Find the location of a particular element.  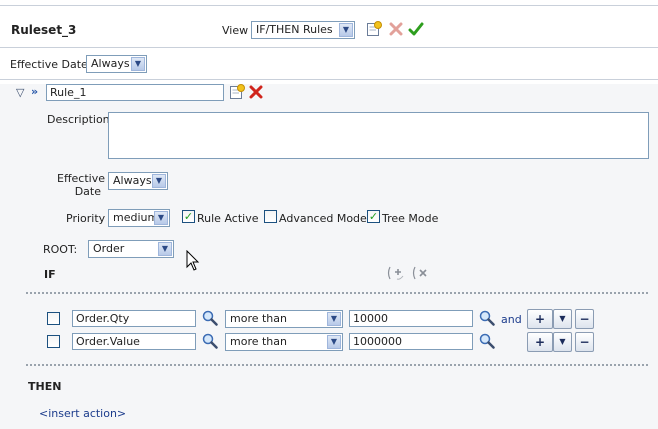

condition-2-field-search-icon is located at coordinates (210, 341).